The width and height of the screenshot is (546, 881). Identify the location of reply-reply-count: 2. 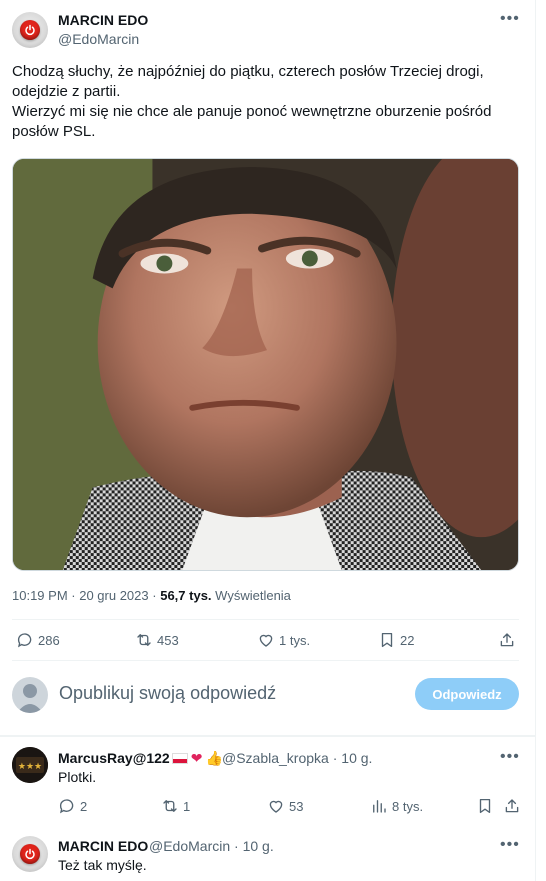
(84, 806).